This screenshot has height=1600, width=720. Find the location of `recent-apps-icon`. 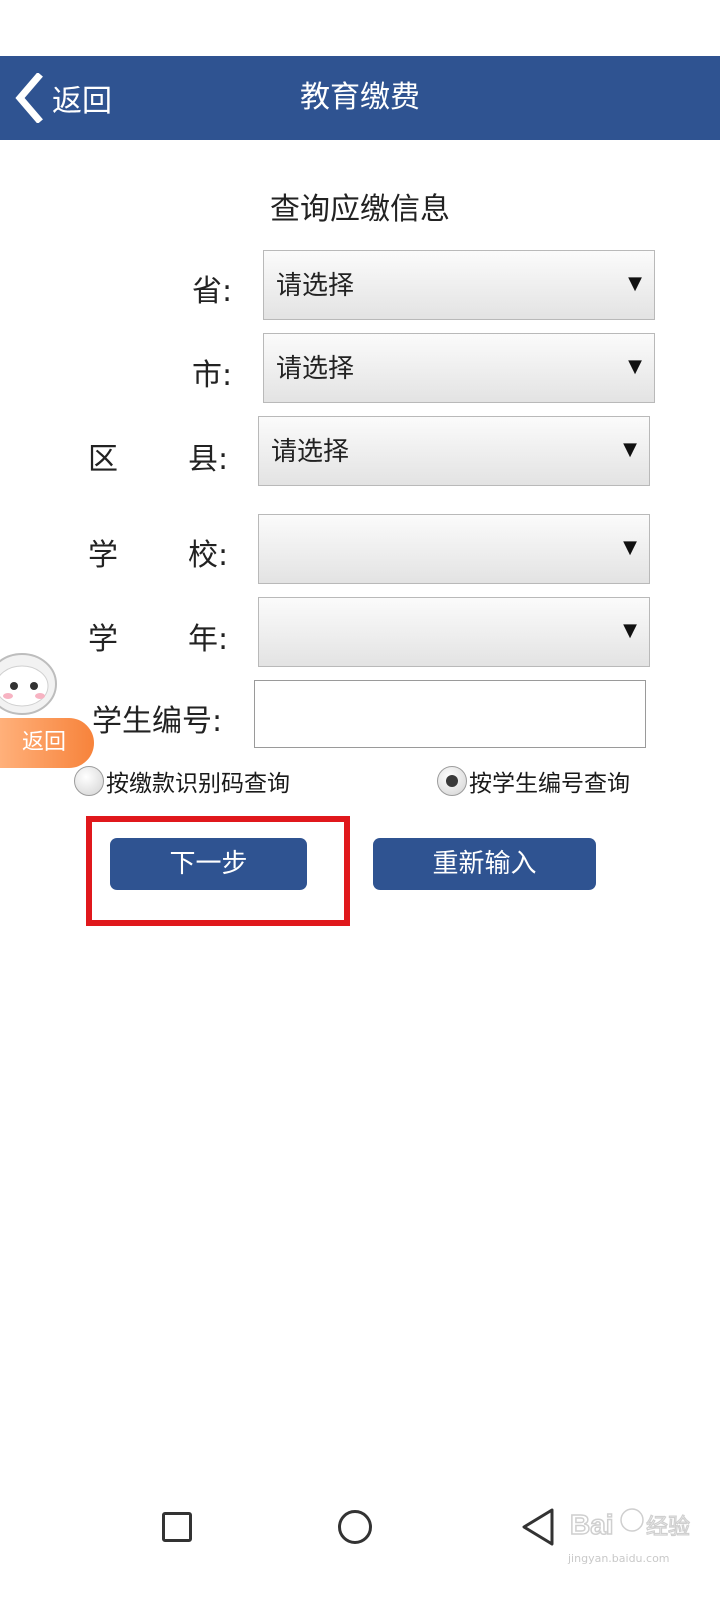

recent-apps-icon is located at coordinates (177, 1527).